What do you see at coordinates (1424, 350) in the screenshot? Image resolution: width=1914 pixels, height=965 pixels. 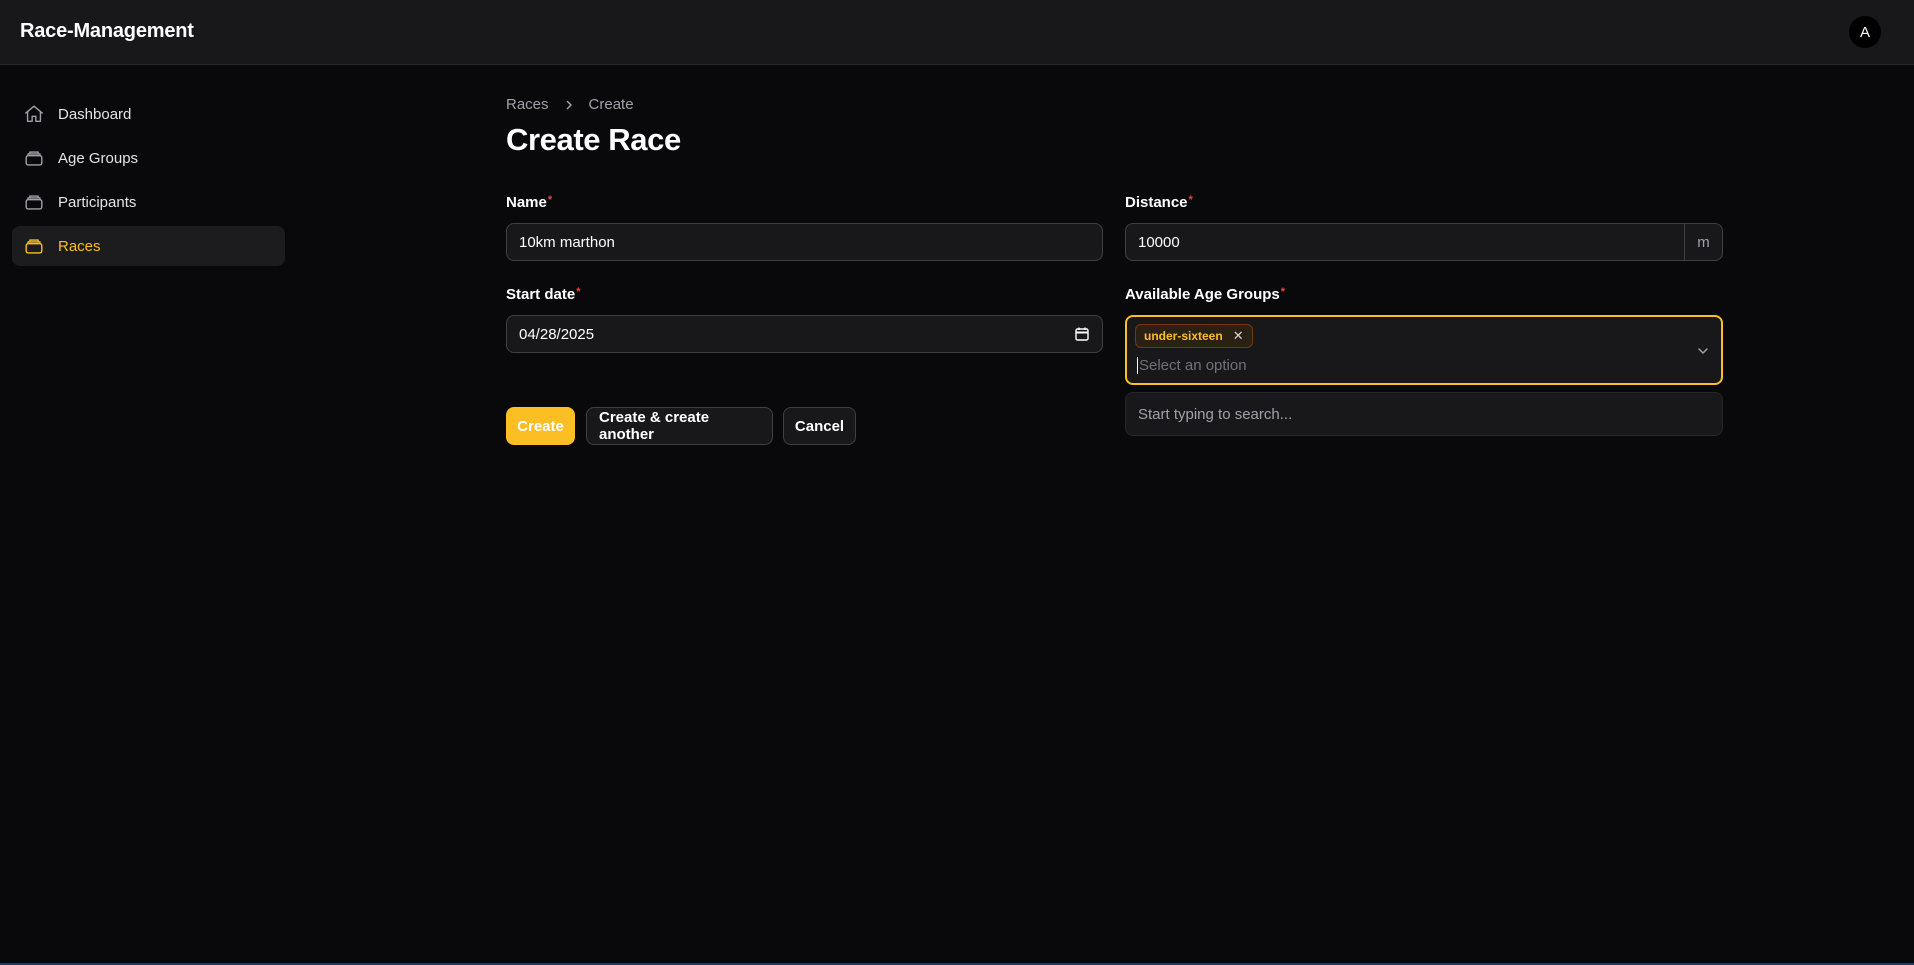 I see `age-groups-multiselect: under-sixteen ✕ Select an option` at bounding box center [1424, 350].